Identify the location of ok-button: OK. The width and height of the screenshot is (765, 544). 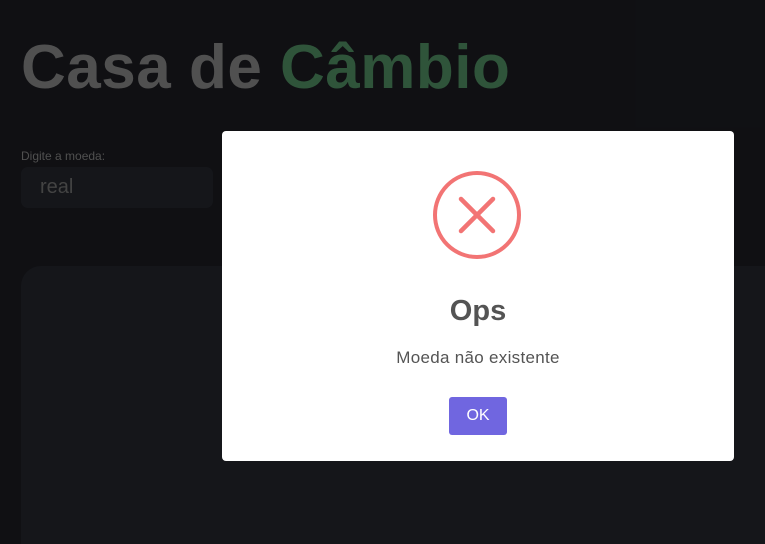
(478, 416).